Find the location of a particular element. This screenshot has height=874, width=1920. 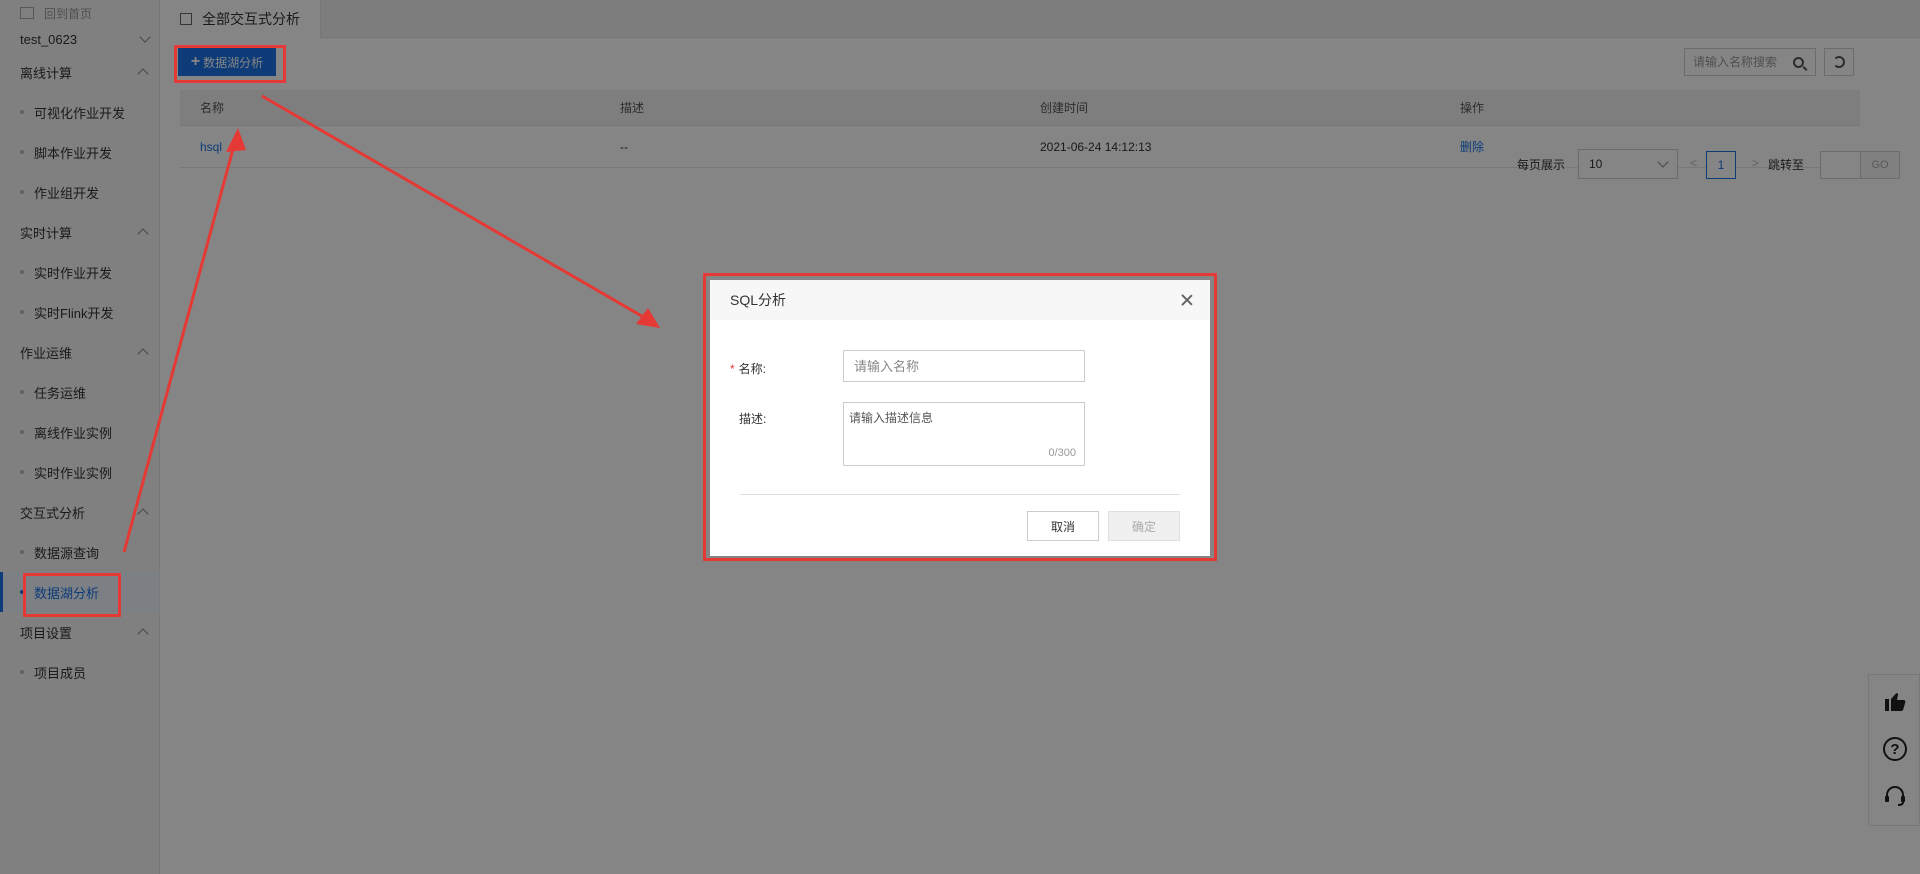

modal-title: SQL分析 is located at coordinates (758, 300).